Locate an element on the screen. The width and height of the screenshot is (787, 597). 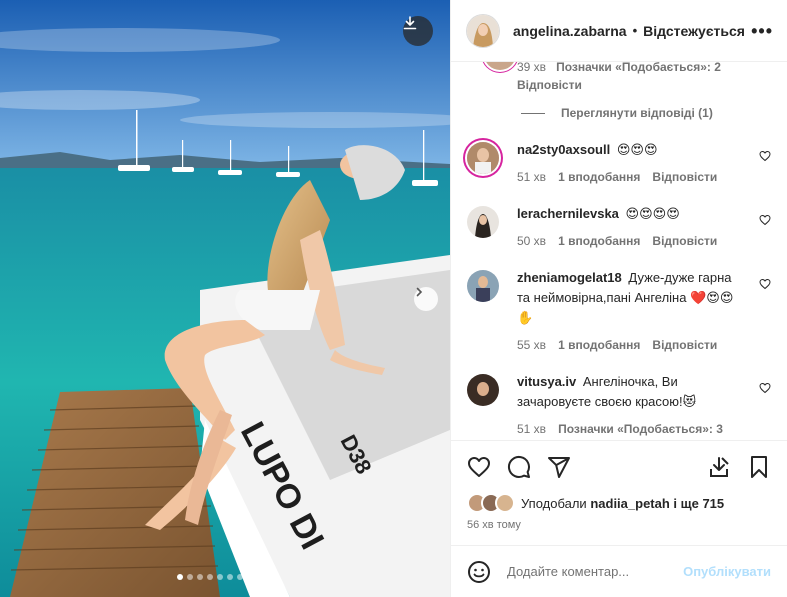
comment-meta: 55 хв 1 вподобання Відповісти is located at coordinates (631, 345).